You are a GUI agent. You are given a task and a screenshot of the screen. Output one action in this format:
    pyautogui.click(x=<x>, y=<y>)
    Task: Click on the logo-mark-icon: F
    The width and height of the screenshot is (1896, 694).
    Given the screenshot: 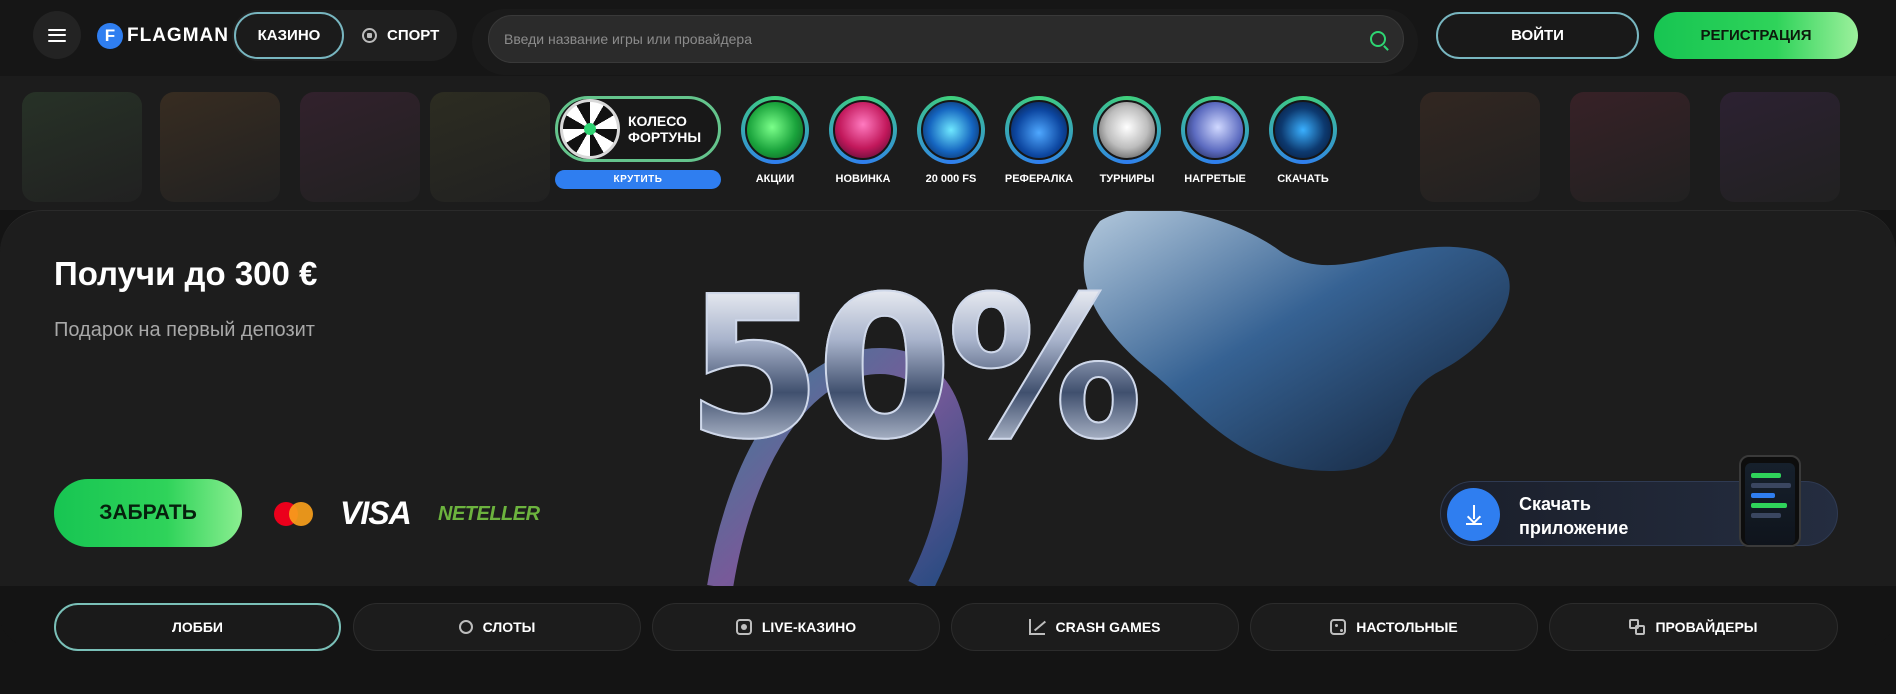 What is the action you would take?
    pyautogui.click(x=110, y=36)
    